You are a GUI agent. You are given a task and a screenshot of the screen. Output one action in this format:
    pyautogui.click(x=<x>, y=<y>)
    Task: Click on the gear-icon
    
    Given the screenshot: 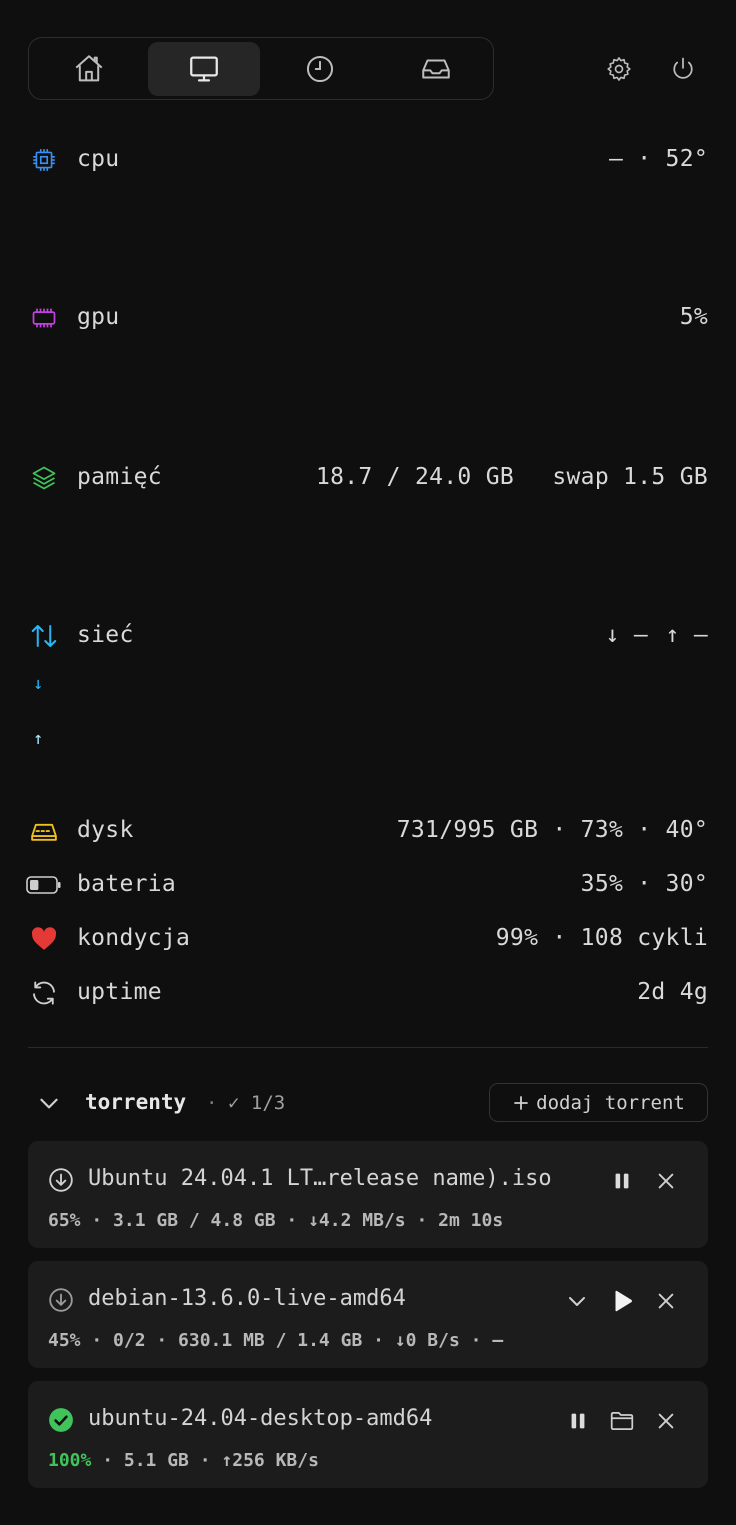 What is the action you would take?
    pyautogui.click(x=619, y=69)
    